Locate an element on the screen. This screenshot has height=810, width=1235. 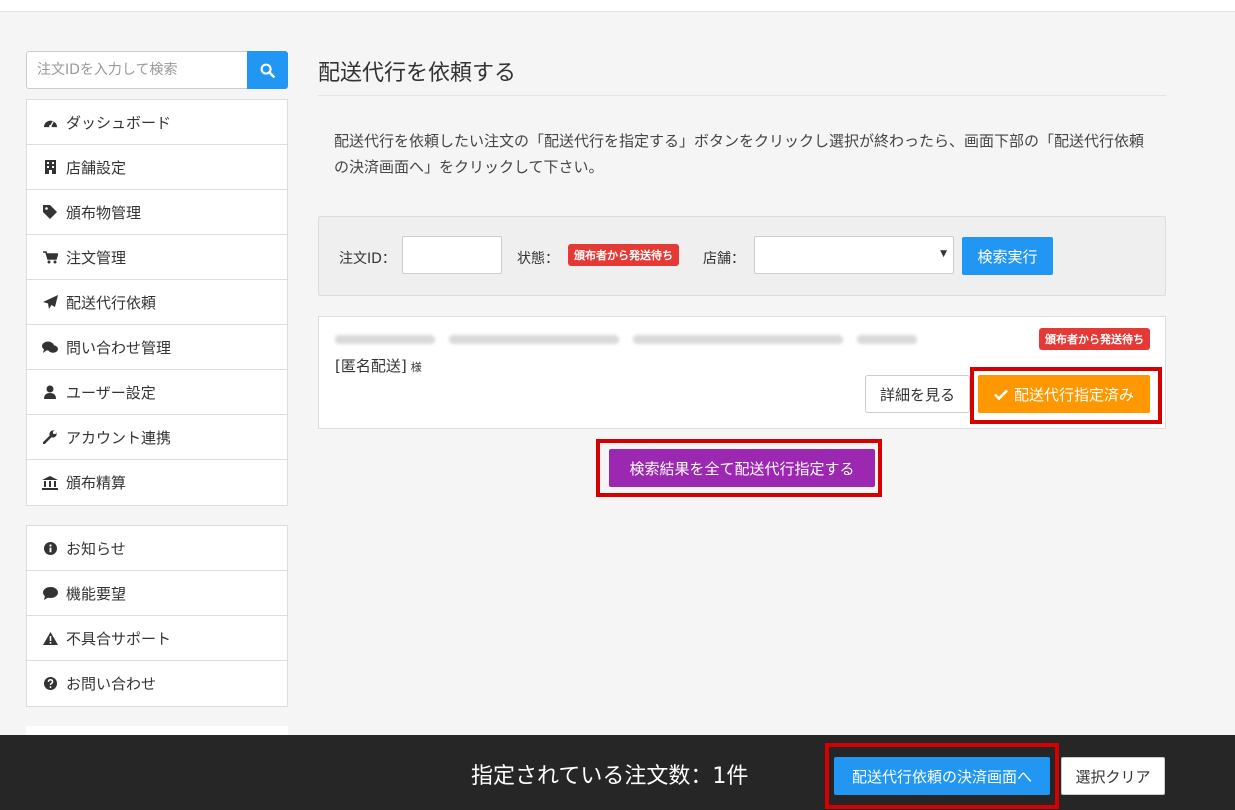
sidebar-item-bug-support: 不具合サポート is located at coordinates (157, 638).